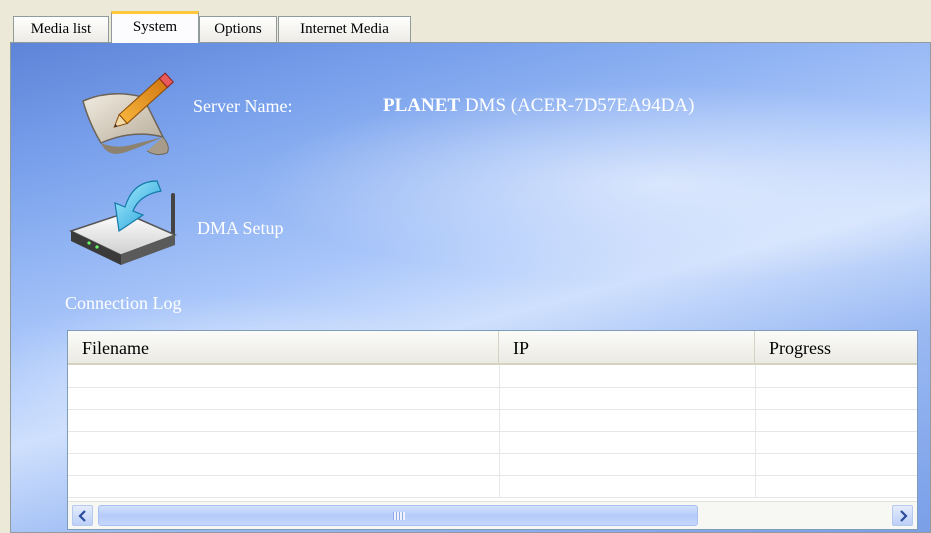  I want to click on scroll-right-button, so click(902, 515).